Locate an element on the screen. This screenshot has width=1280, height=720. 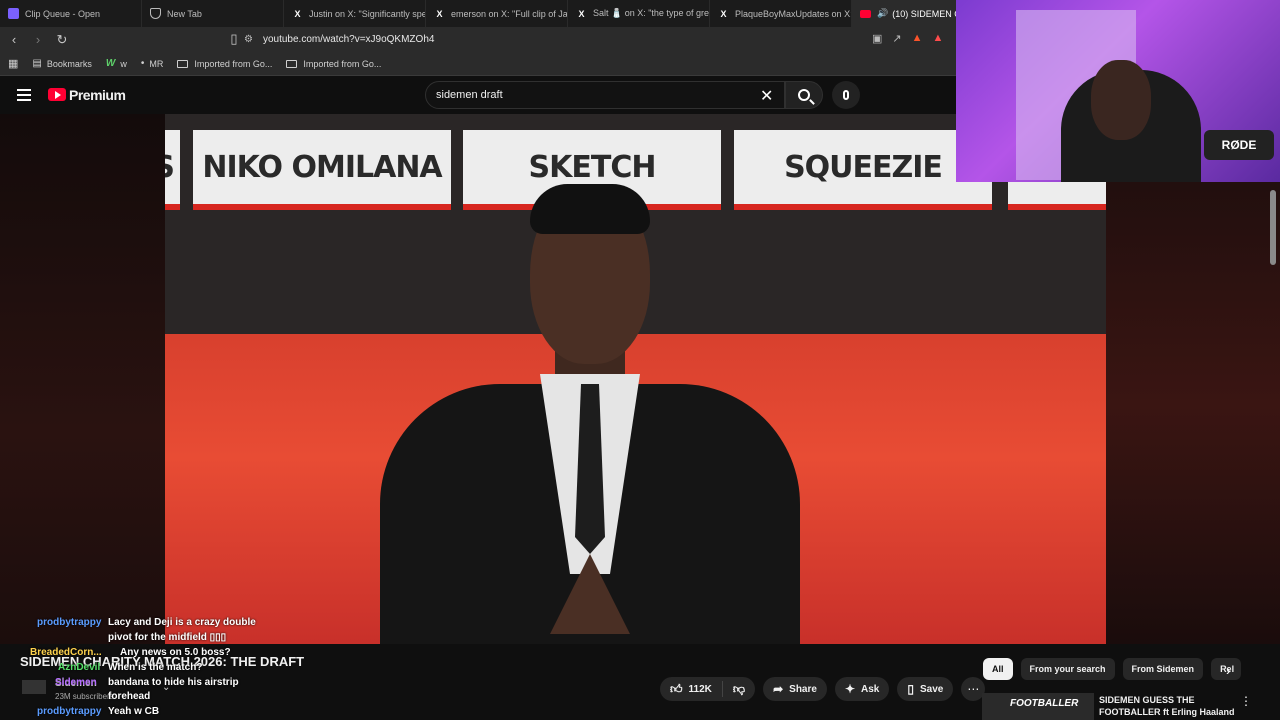
like-dislike-group: 👍︎ 112K 👎︎ is located at coordinates (708, 689).